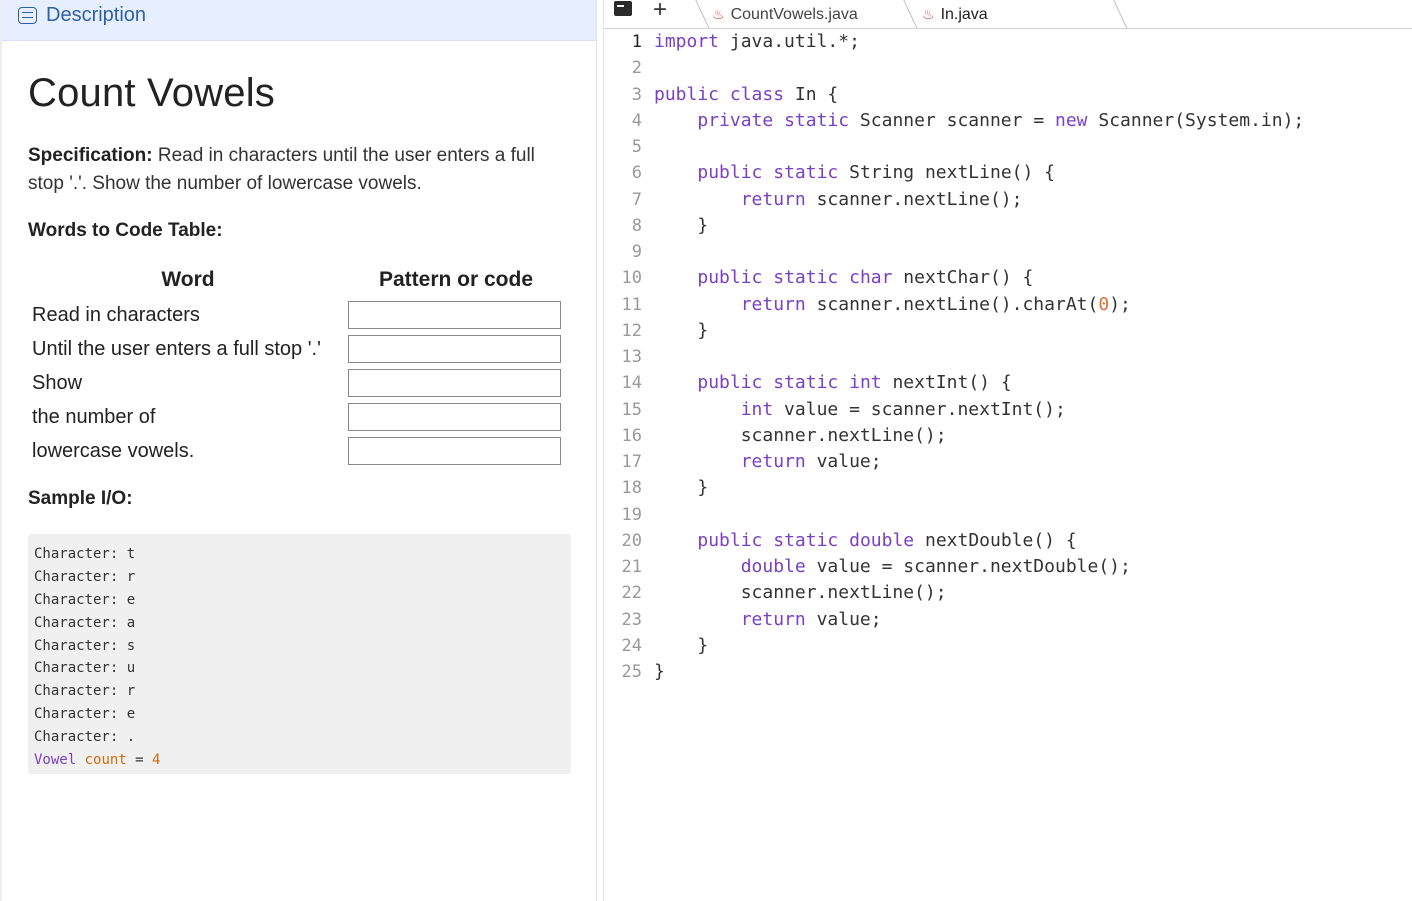 The width and height of the screenshot is (1412, 901). What do you see at coordinates (636, 225) in the screenshot?
I see `line-number: 8` at bounding box center [636, 225].